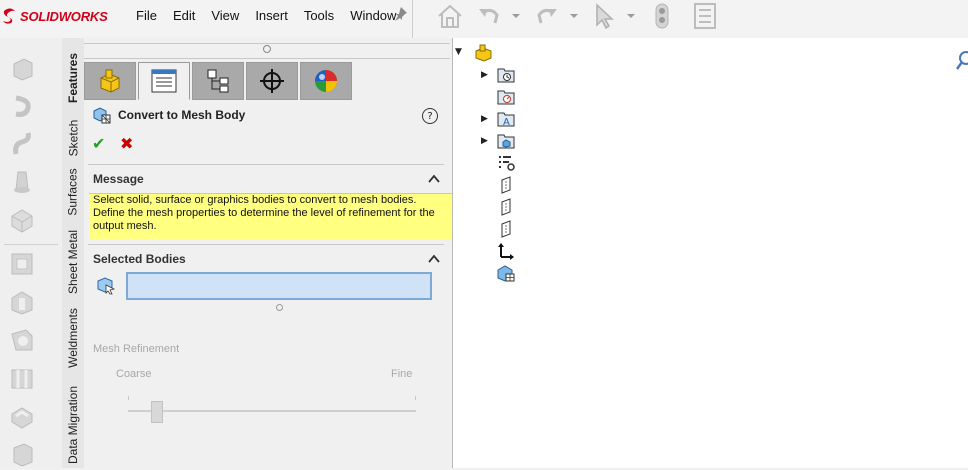  I want to click on selected-bodies-list, so click(279, 286).